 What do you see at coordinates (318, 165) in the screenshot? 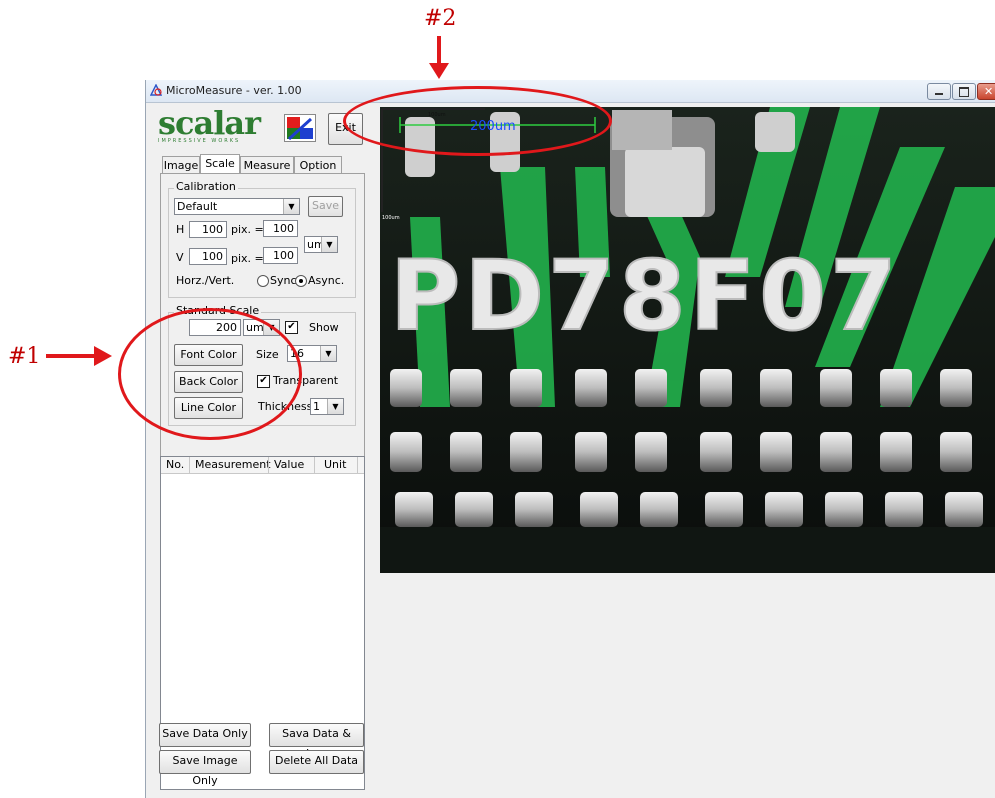
I see `tab-option: Option` at bounding box center [318, 165].